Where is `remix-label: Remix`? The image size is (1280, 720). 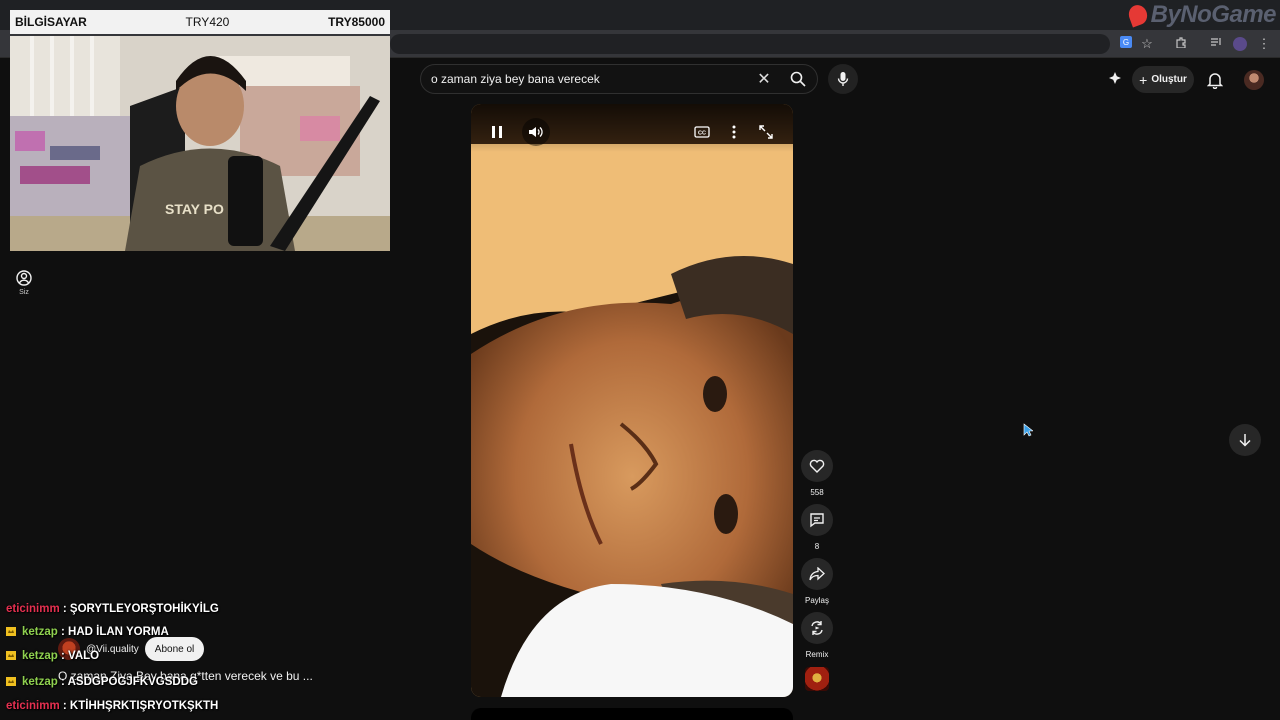
remix-label: Remix is located at coordinates (817, 654).